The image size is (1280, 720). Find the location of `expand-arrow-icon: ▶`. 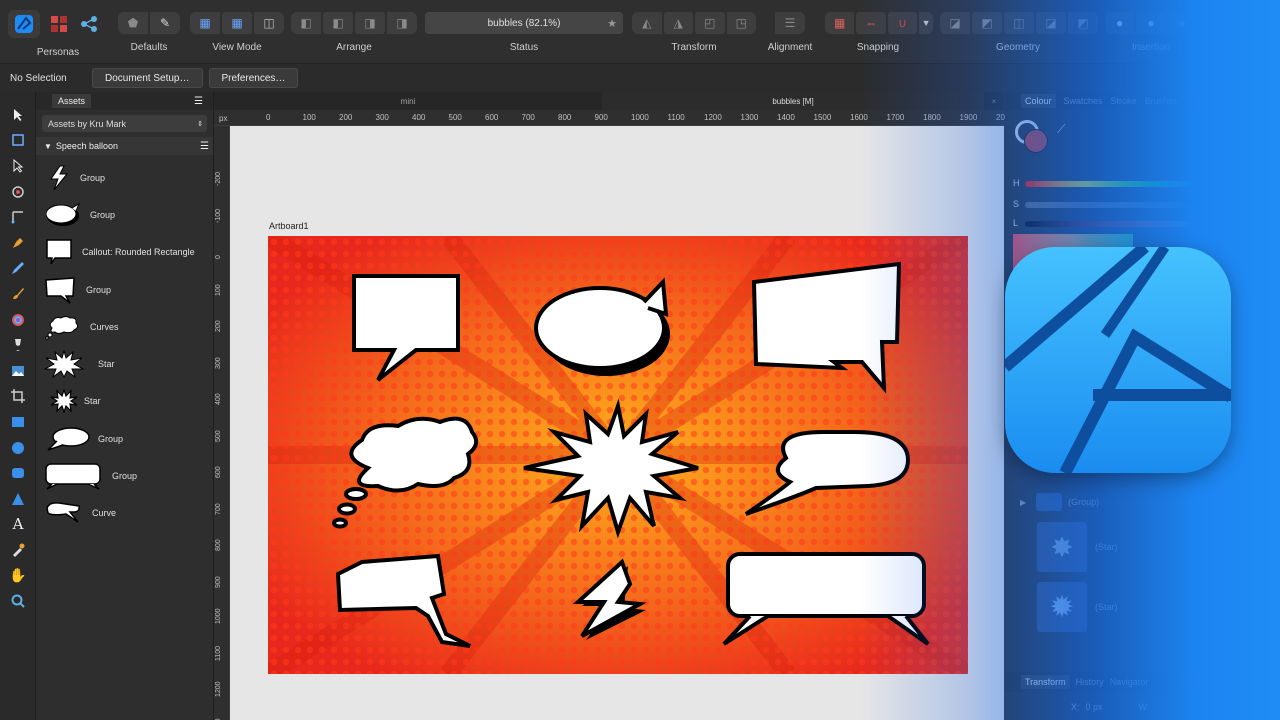

expand-arrow-icon: ▶ is located at coordinates (1023, 502).